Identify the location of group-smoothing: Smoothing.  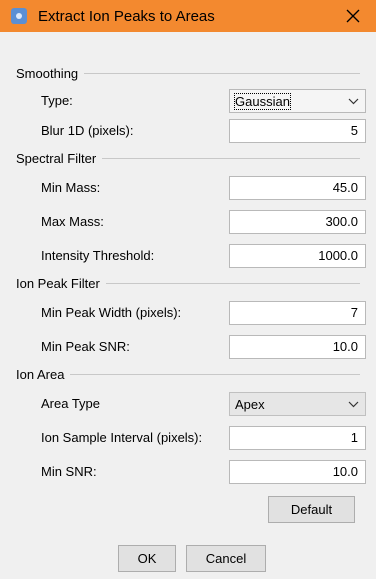
(188, 73).